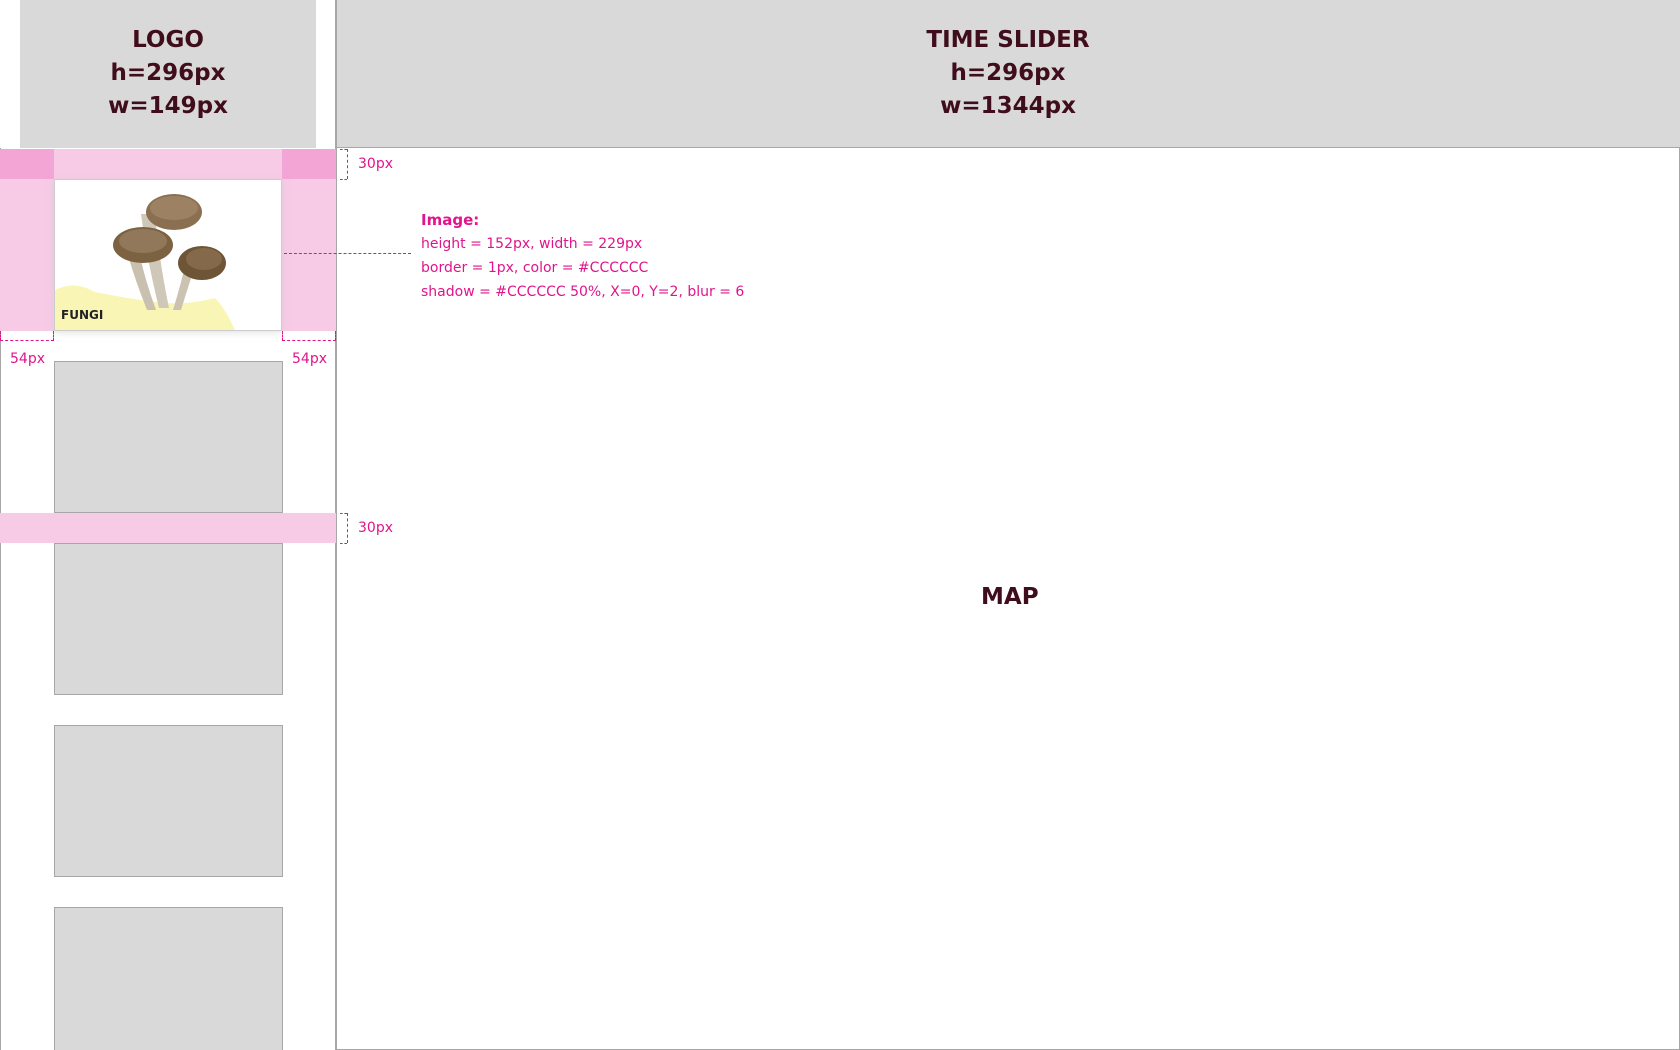 The image size is (1680, 1050). I want to click on time-slider-label: TIME SLIDER h=296px w=1344px, so click(1008, 61).